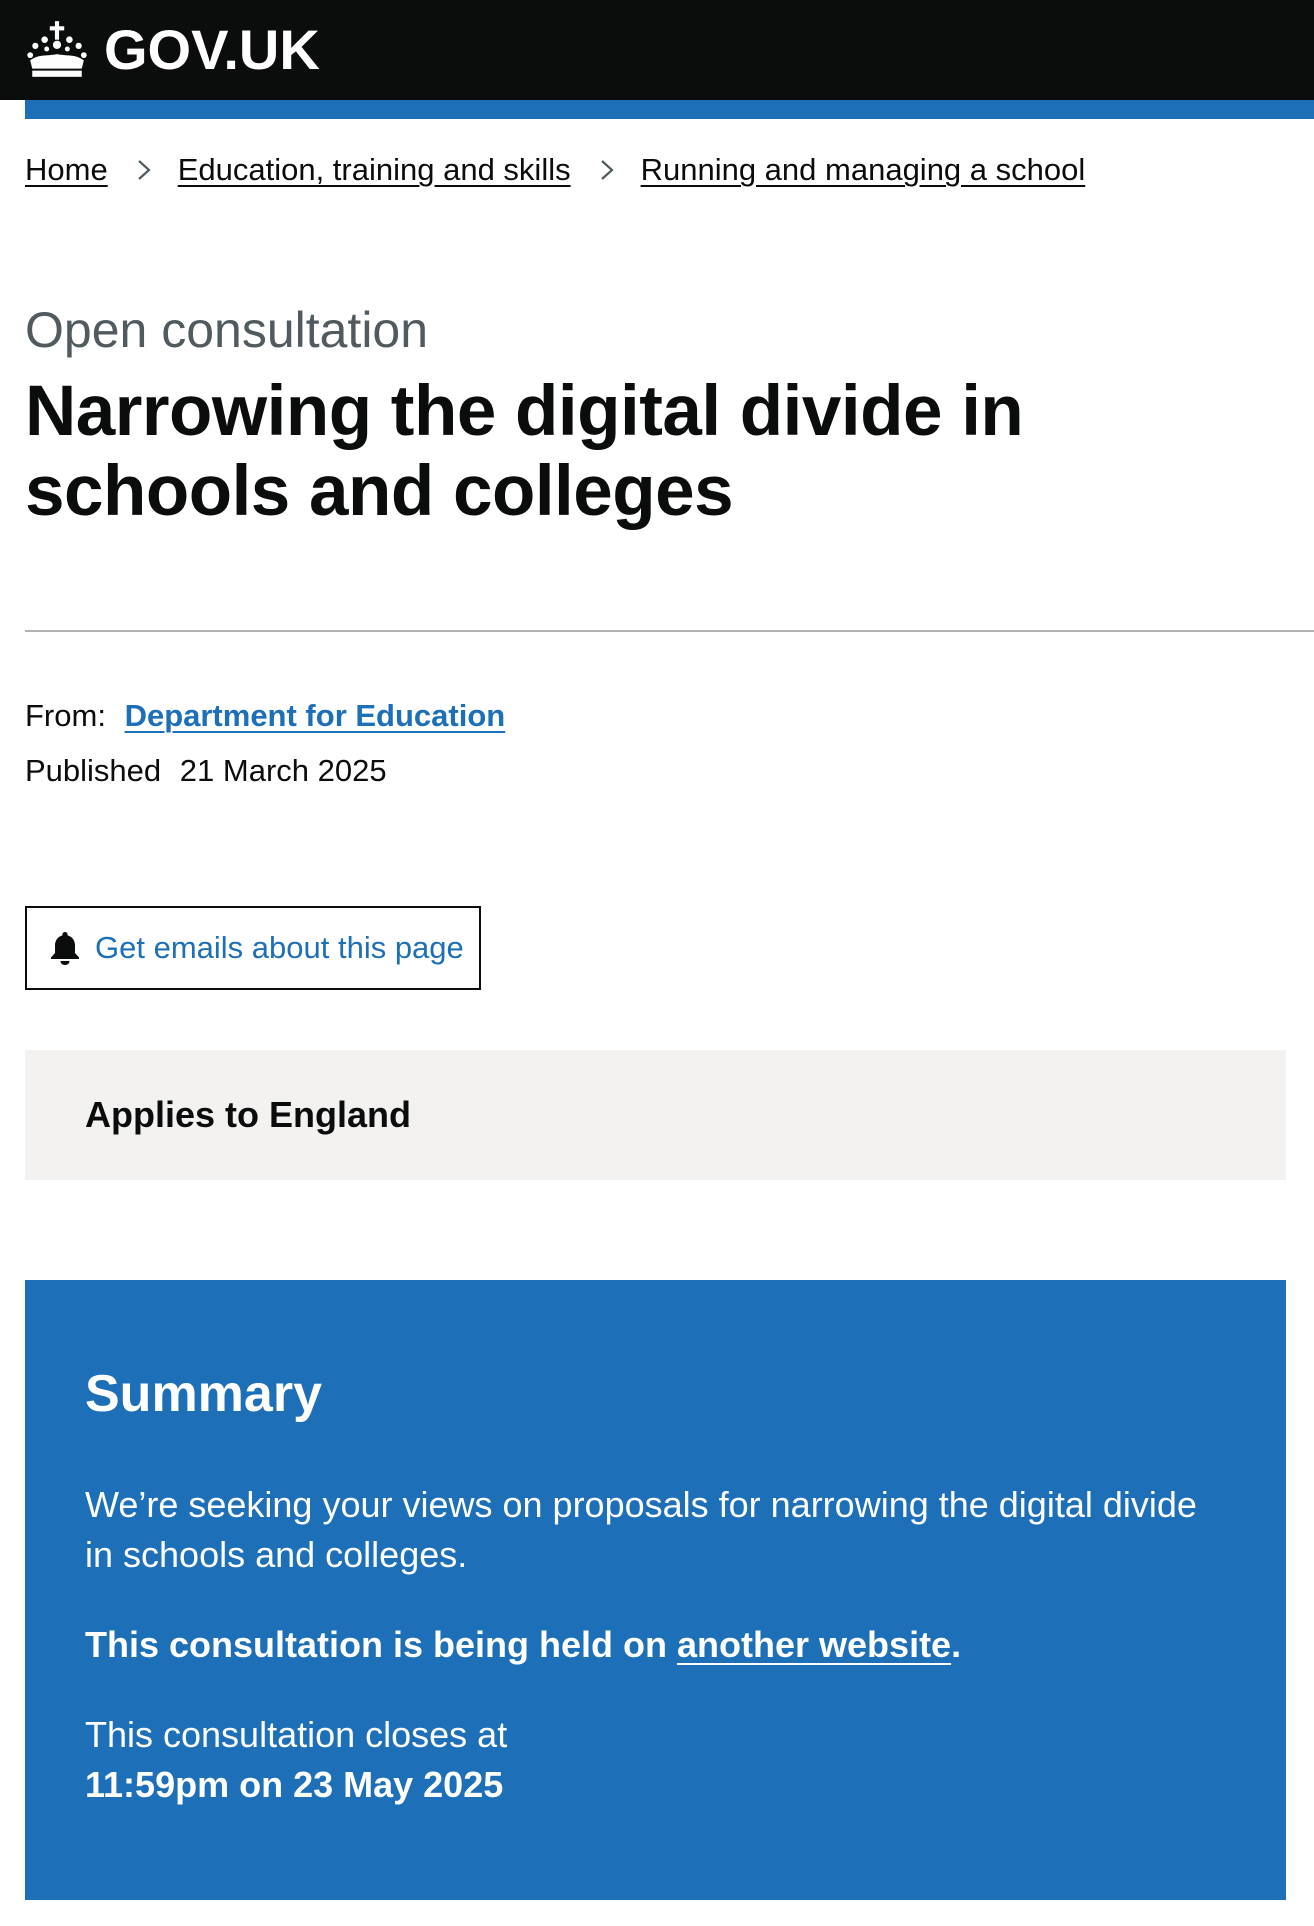  What do you see at coordinates (66, 170) in the screenshot?
I see `breadcrumb-home: Home` at bounding box center [66, 170].